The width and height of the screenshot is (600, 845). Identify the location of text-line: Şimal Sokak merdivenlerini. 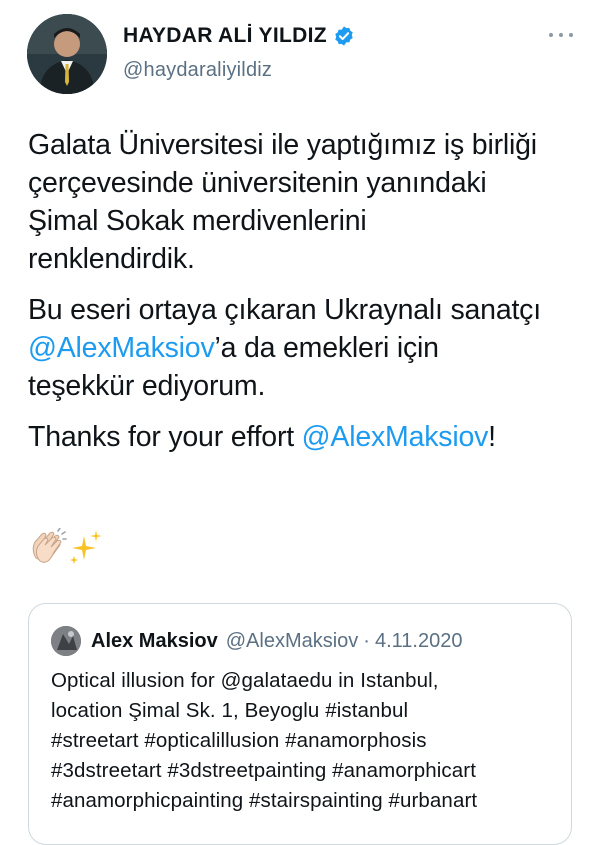
(197, 221).